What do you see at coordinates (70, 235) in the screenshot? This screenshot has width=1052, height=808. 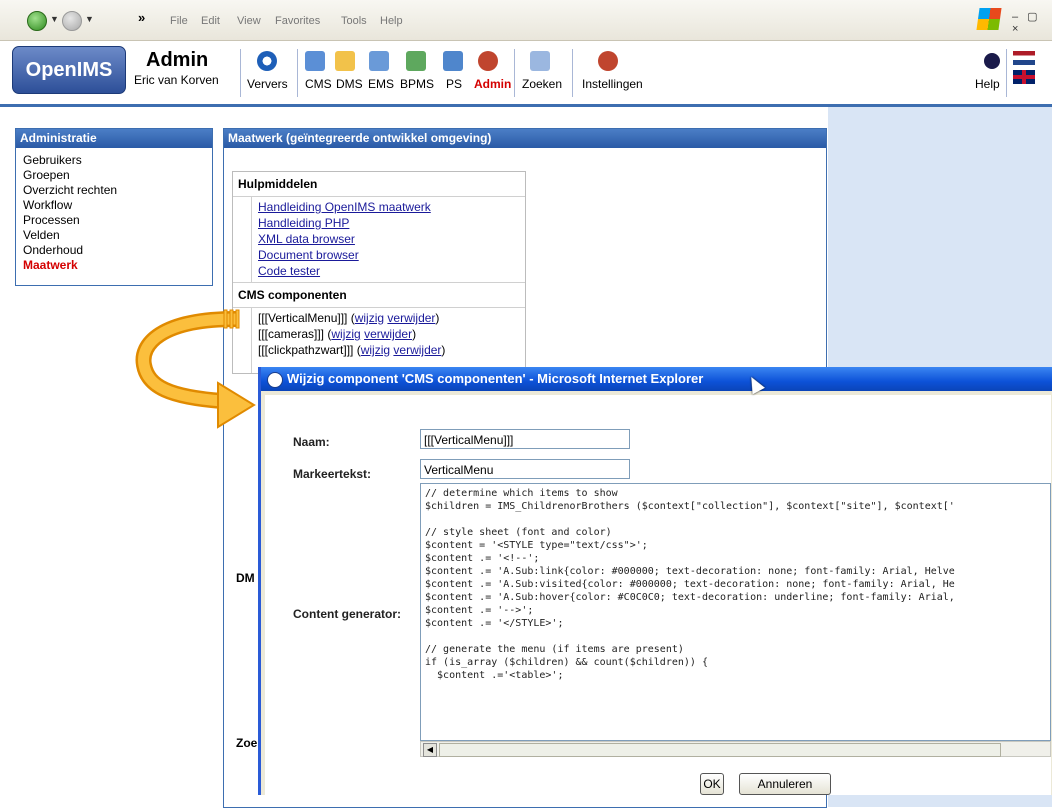 I see `sidebar-item-velden: Velden` at bounding box center [70, 235].